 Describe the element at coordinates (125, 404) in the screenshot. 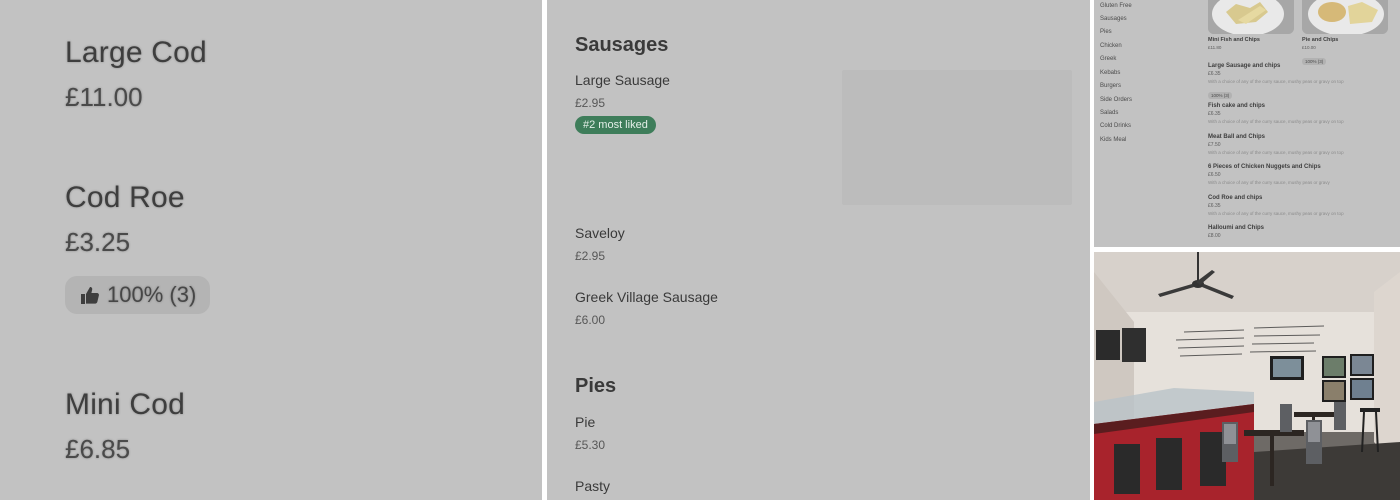

I see `menu-item-name: Mini Cod` at that location.